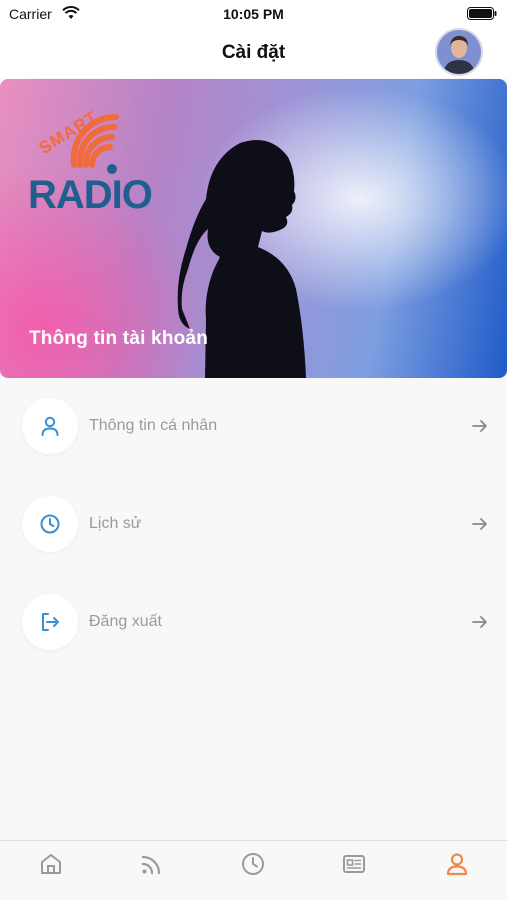 Image resolution: width=507 pixels, height=900 pixels. Describe the element at coordinates (90, 195) in the screenshot. I see `logo-text-main: RADIO` at that location.